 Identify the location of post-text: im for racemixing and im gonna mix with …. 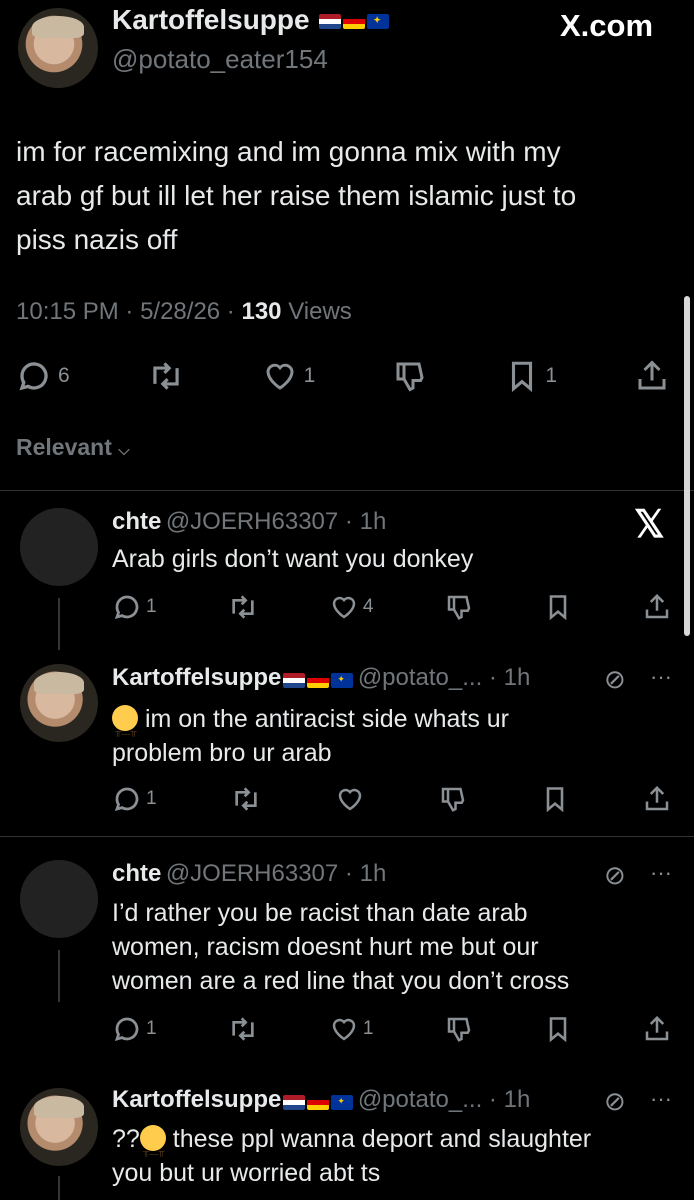
(346, 196).